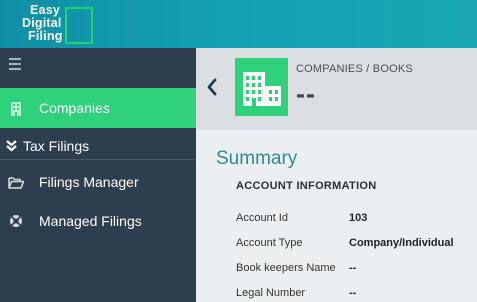  What do you see at coordinates (42, 23) in the screenshot?
I see `logo-text: Easy Digital Filing` at bounding box center [42, 23].